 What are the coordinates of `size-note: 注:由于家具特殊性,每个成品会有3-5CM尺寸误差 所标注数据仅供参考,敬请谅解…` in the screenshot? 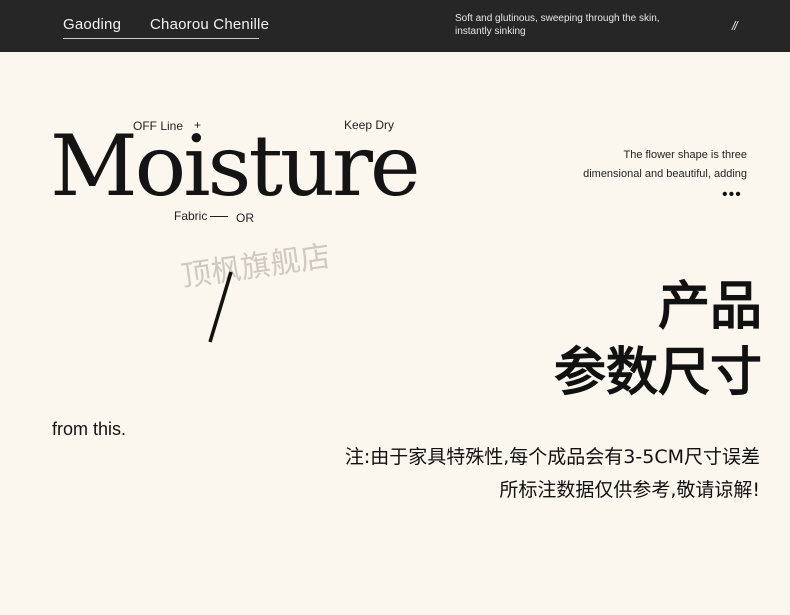 It's located at (552, 474).